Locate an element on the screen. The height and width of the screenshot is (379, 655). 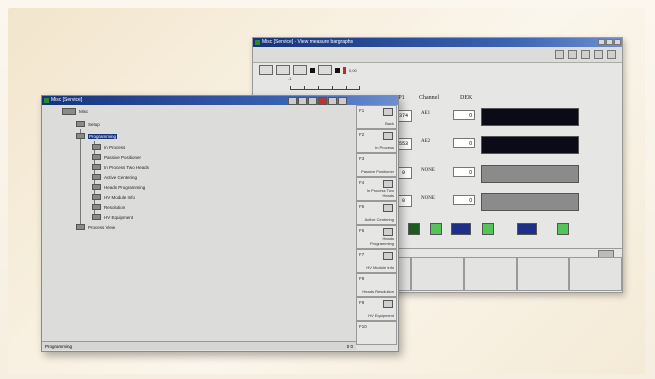
pointer-icon is located at coordinates (300, 70).